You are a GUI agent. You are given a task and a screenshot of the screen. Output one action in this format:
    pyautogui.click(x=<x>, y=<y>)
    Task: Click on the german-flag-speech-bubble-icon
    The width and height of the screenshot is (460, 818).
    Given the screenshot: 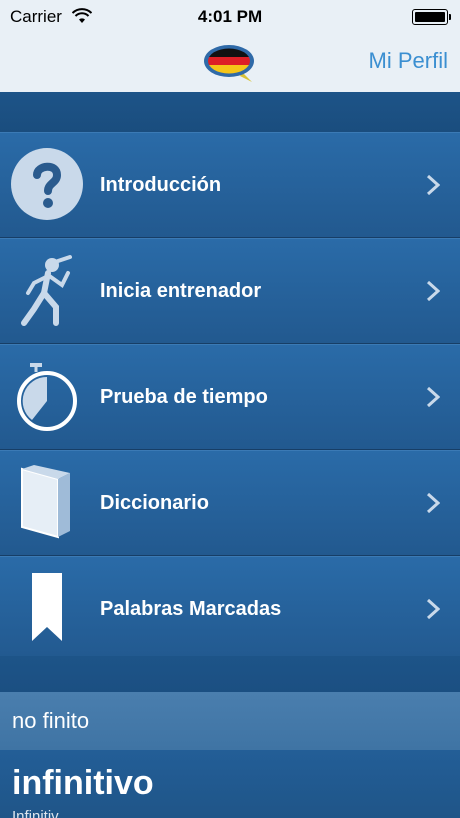 What is the action you would take?
    pyautogui.click(x=229, y=63)
    